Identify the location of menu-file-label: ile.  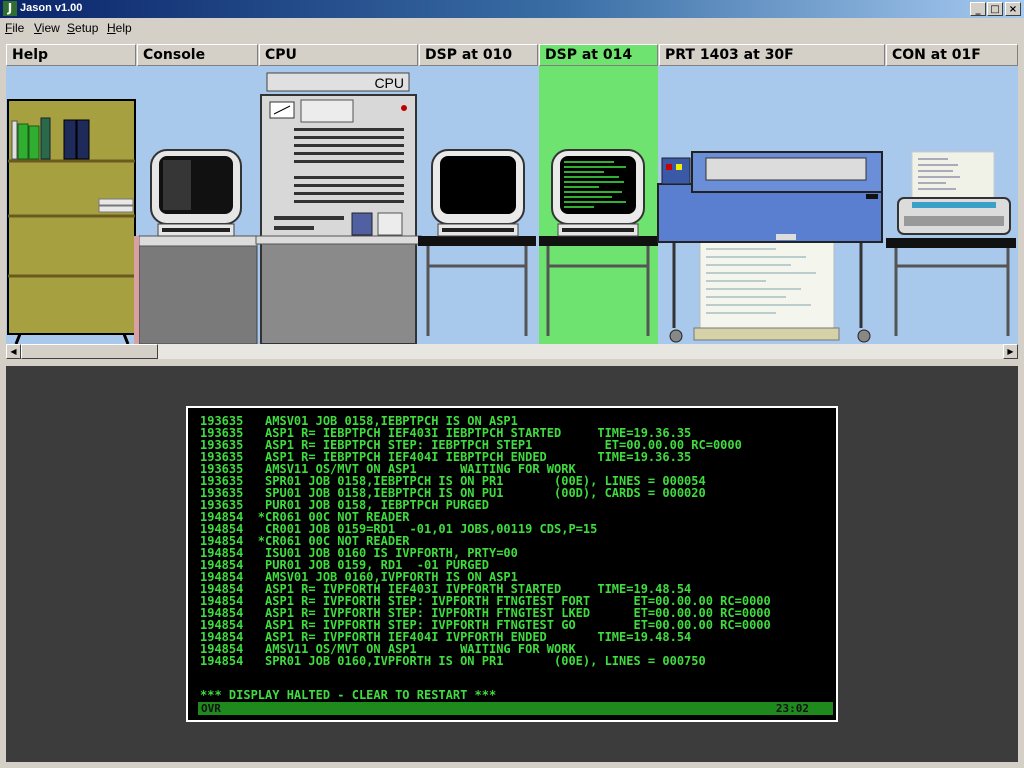
(18, 28).